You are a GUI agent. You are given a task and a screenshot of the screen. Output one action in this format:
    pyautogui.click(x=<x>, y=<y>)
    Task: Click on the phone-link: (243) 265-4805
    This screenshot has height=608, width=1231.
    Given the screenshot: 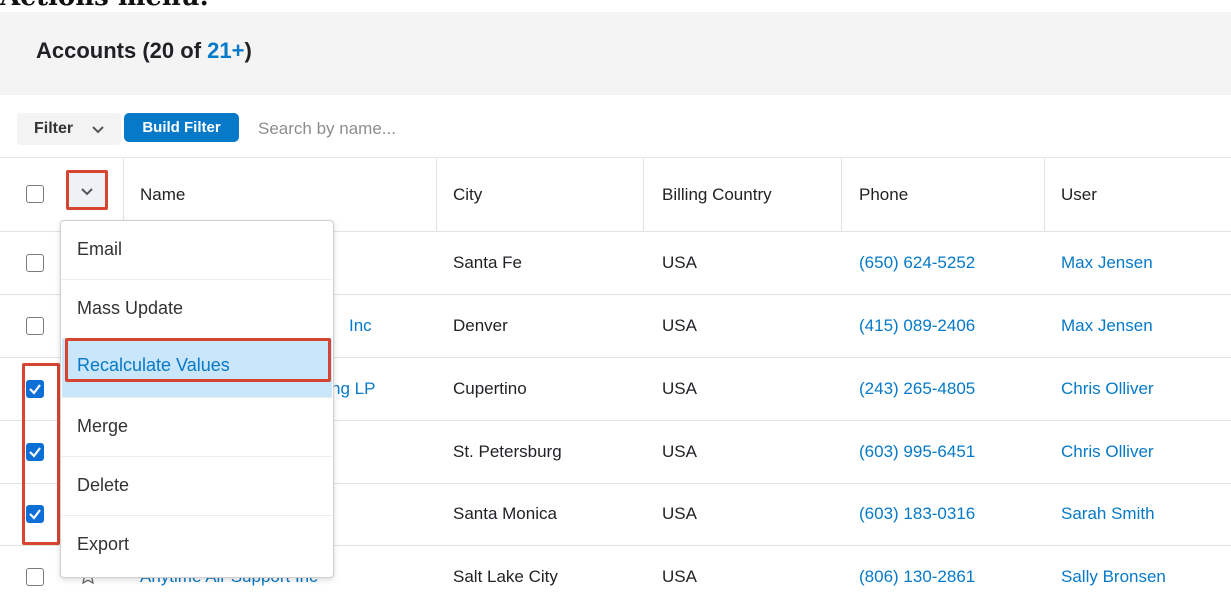 What is the action you would take?
    pyautogui.click(x=917, y=389)
    